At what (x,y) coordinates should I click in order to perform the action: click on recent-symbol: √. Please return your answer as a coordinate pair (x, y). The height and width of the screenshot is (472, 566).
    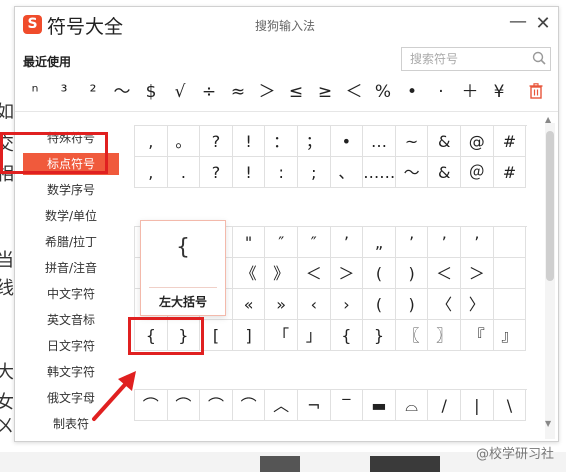
    Looking at the image, I should click on (180, 92).